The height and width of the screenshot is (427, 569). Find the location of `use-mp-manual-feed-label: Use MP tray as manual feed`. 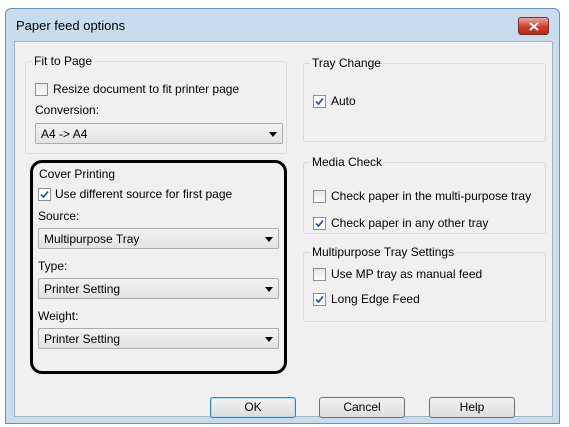

use-mp-manual-feed-label: Use MP tray as manual feed is located at coordinates (407, 274).